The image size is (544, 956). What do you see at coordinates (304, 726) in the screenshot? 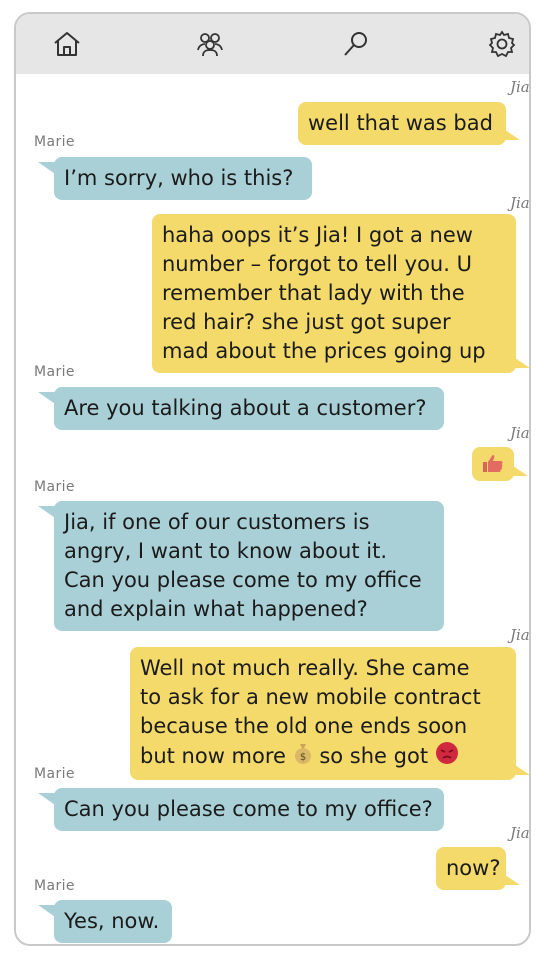
I see `message-text: because the old one ends soon` at bounding box center [304, 726].